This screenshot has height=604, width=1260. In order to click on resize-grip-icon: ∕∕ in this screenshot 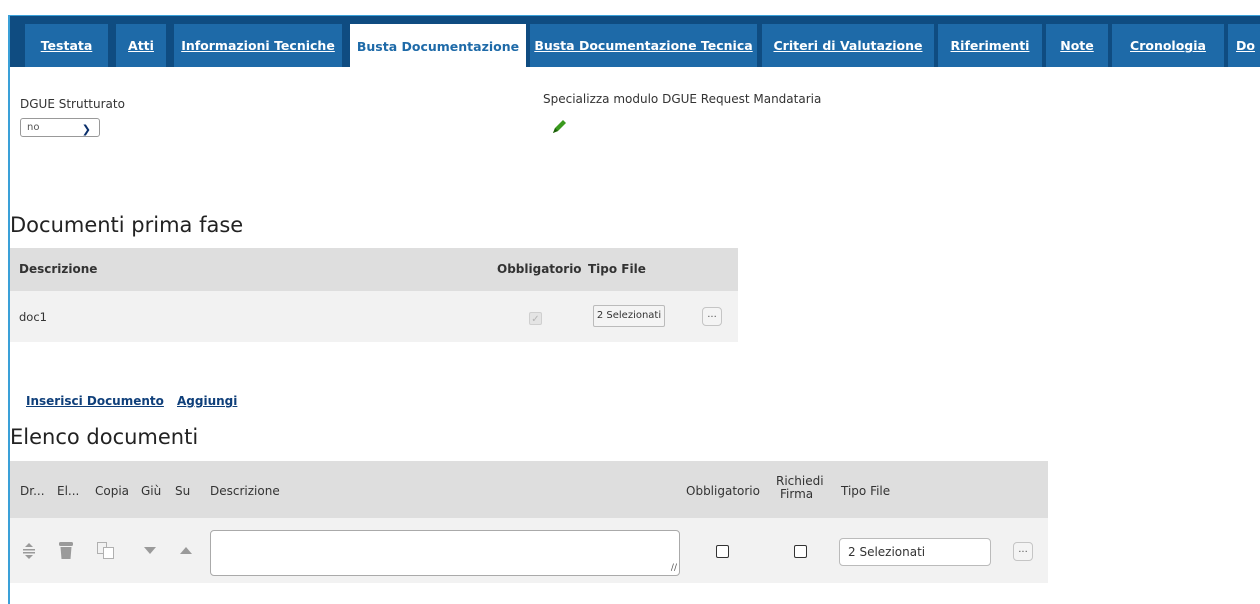, I will do `click(674, 568)`.